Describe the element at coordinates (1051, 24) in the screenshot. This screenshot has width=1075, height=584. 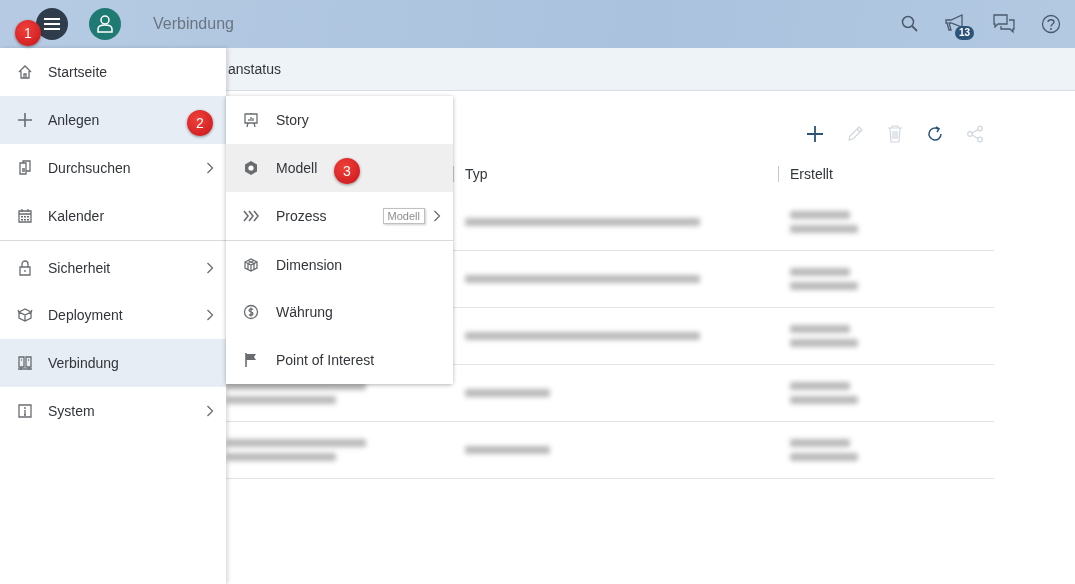
I see `help-button` at that location.